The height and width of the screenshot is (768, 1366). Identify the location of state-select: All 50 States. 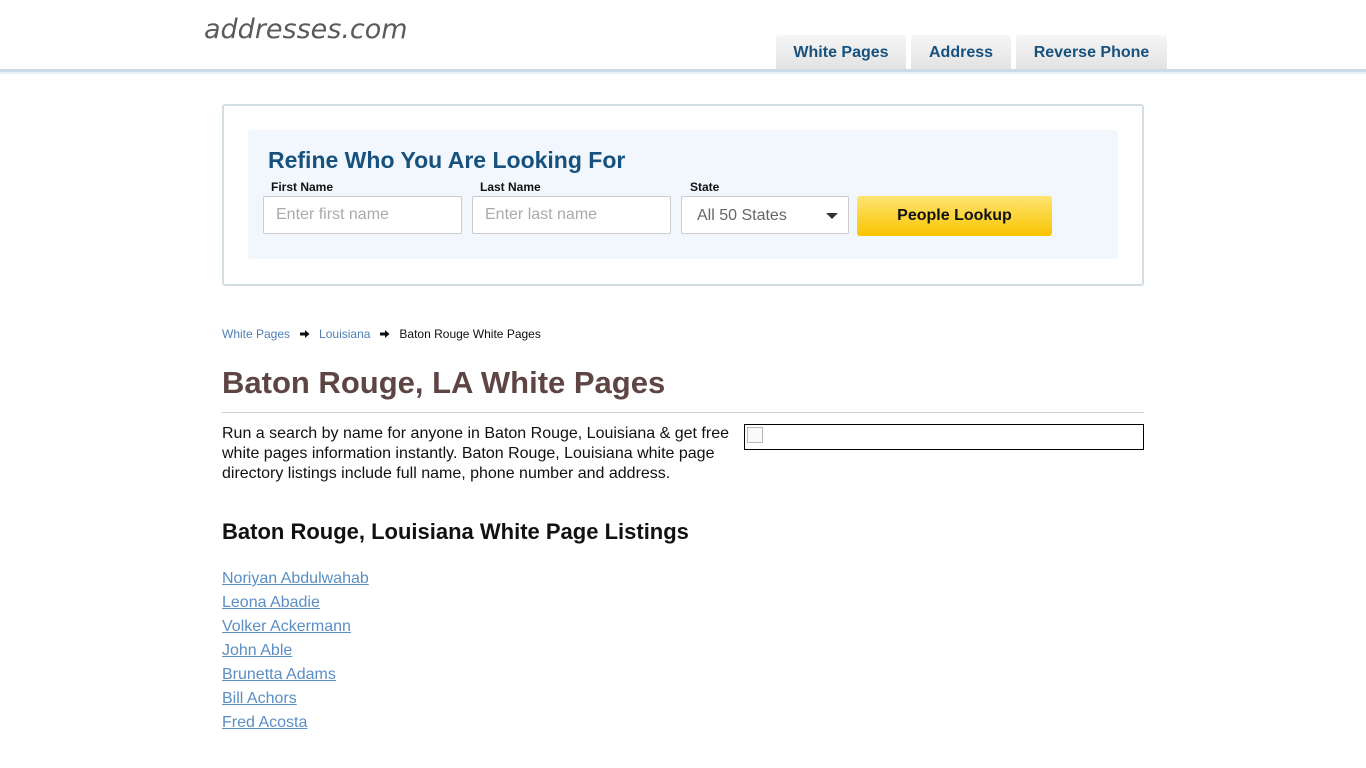
(765, 215).